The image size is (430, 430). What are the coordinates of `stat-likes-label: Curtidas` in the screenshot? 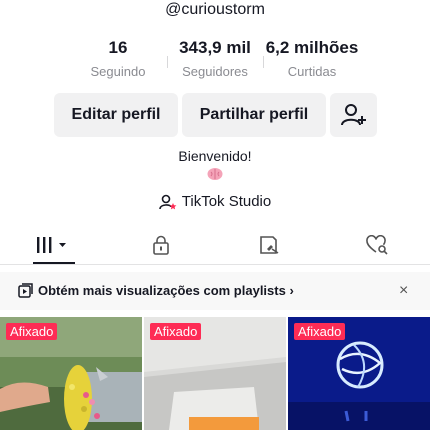 It's located at (312, 71).